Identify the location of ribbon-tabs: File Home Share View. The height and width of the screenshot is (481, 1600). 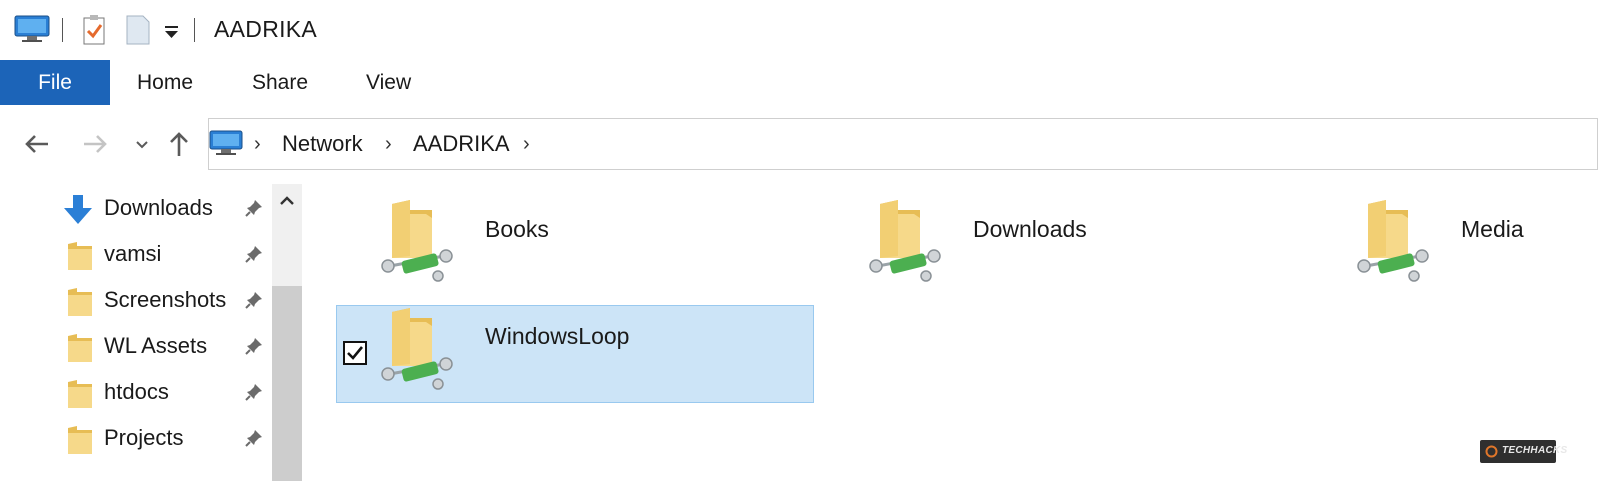
(800, 83).